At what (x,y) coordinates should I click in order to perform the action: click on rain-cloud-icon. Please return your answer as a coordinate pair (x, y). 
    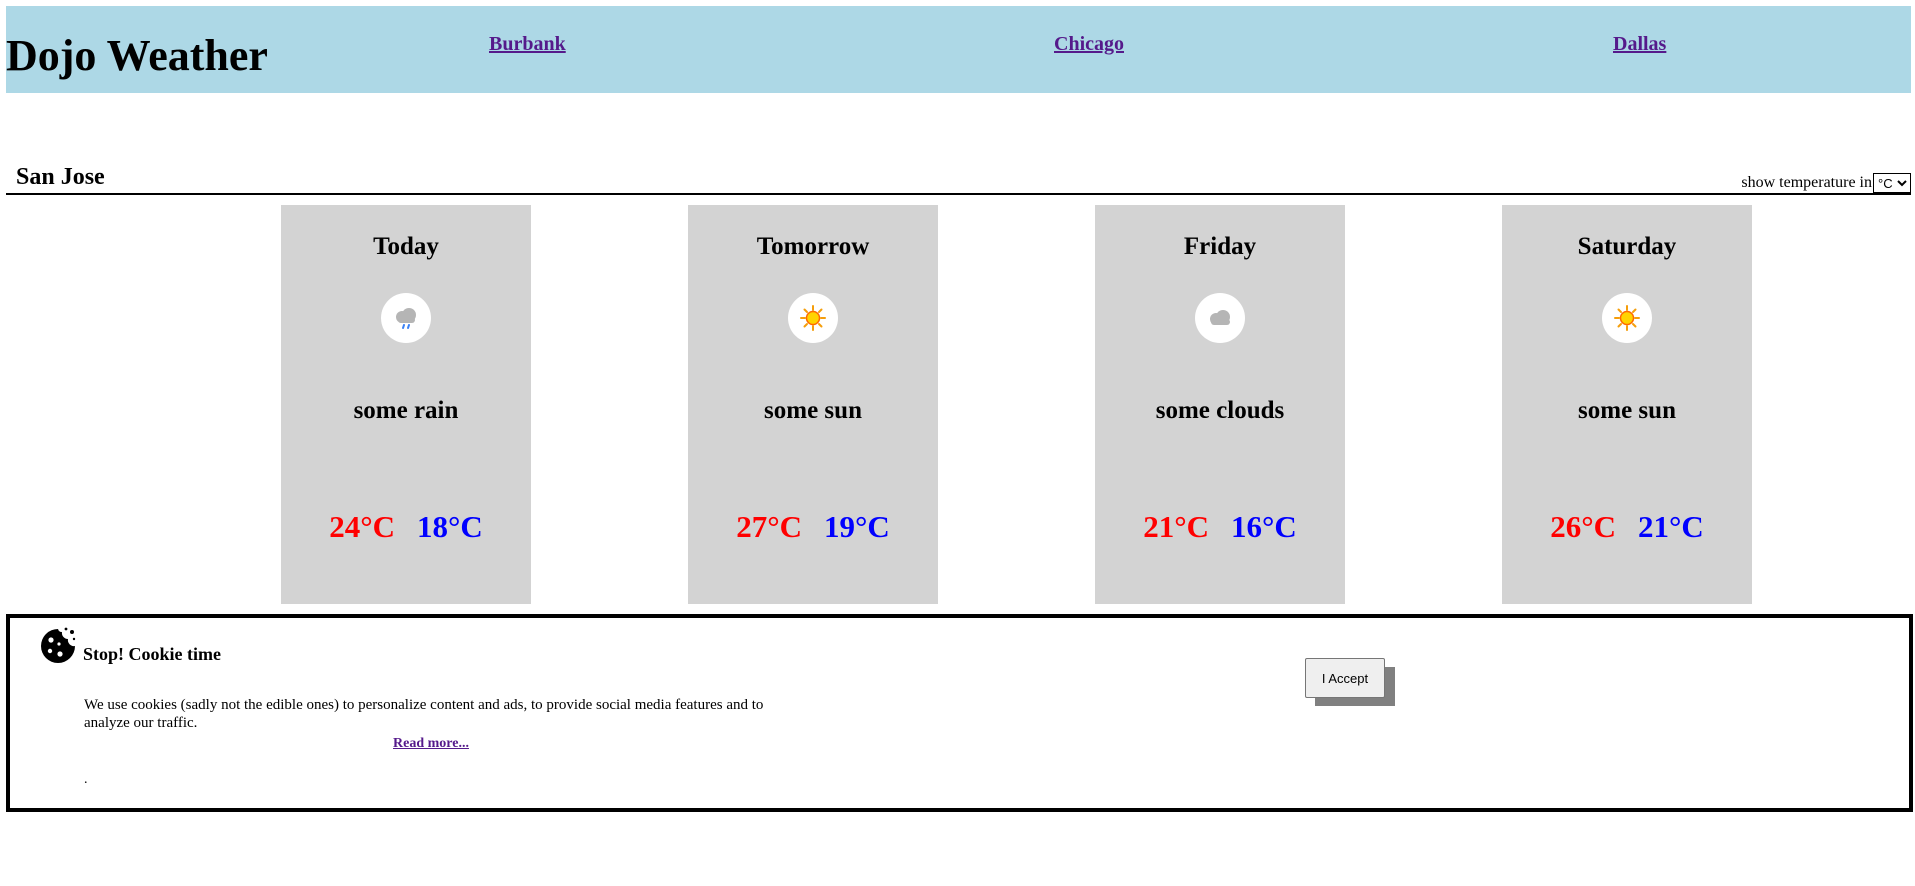
    Looking at the image, I should click on (406, 318).